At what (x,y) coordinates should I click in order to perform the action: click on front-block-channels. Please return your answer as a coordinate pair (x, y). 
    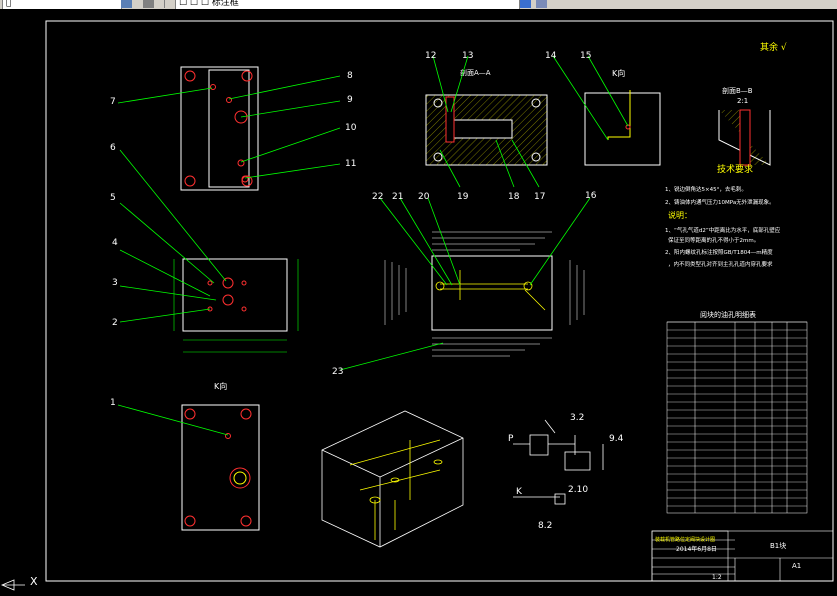
    Looking at the image, I should click on (490, 290).